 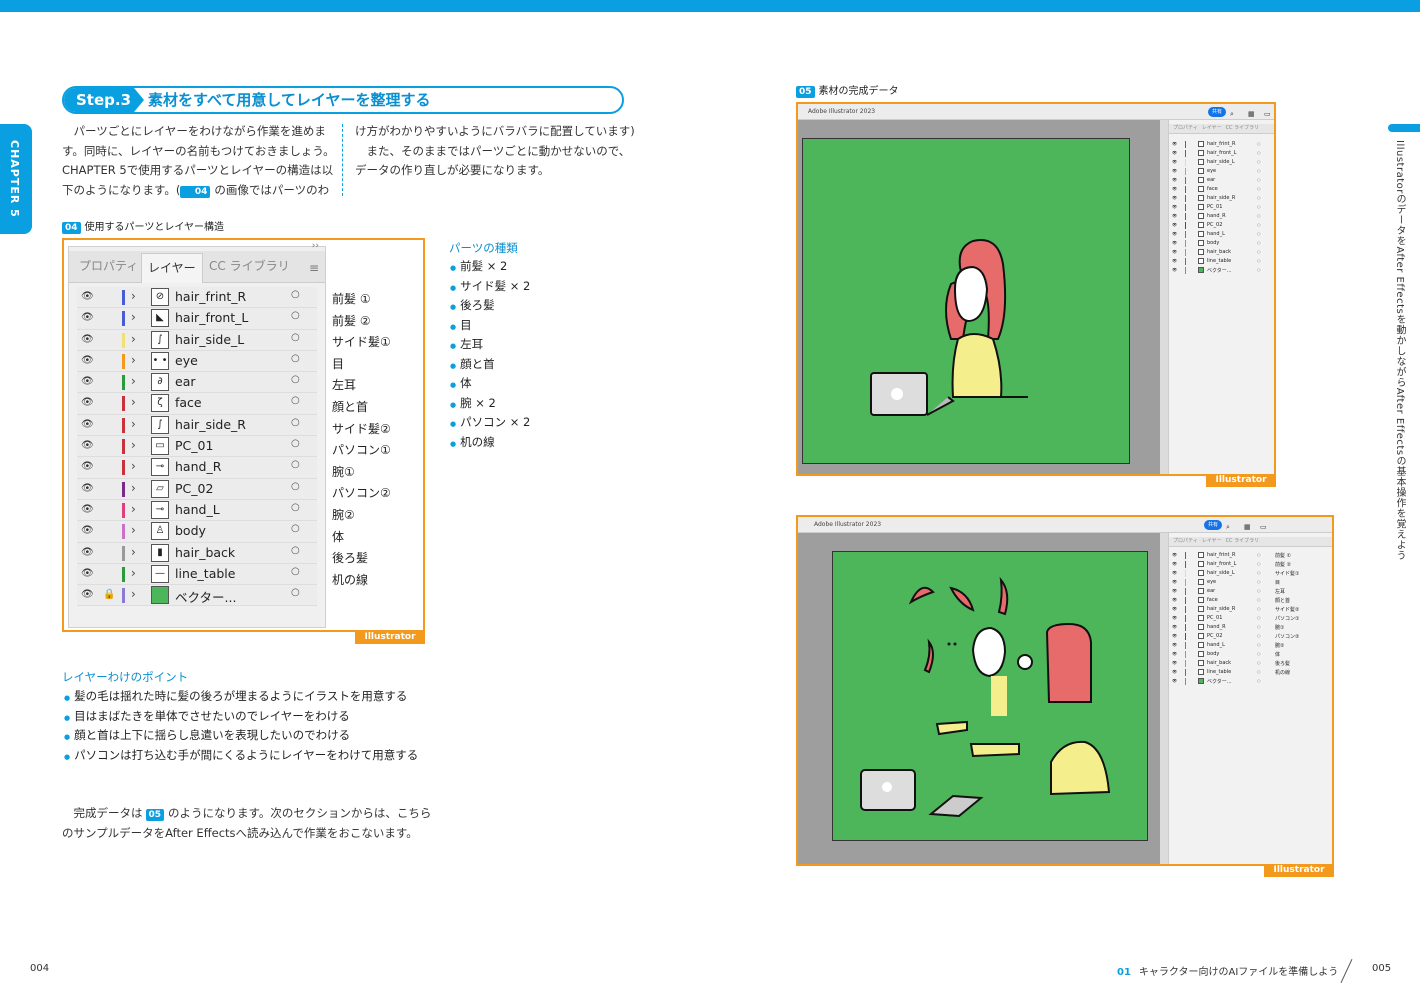 What do you see at coordinates (1221, 189) in the screenshot?
I see `mini-layer-row: 👁 face ○` at bounding box center [1221, 189].